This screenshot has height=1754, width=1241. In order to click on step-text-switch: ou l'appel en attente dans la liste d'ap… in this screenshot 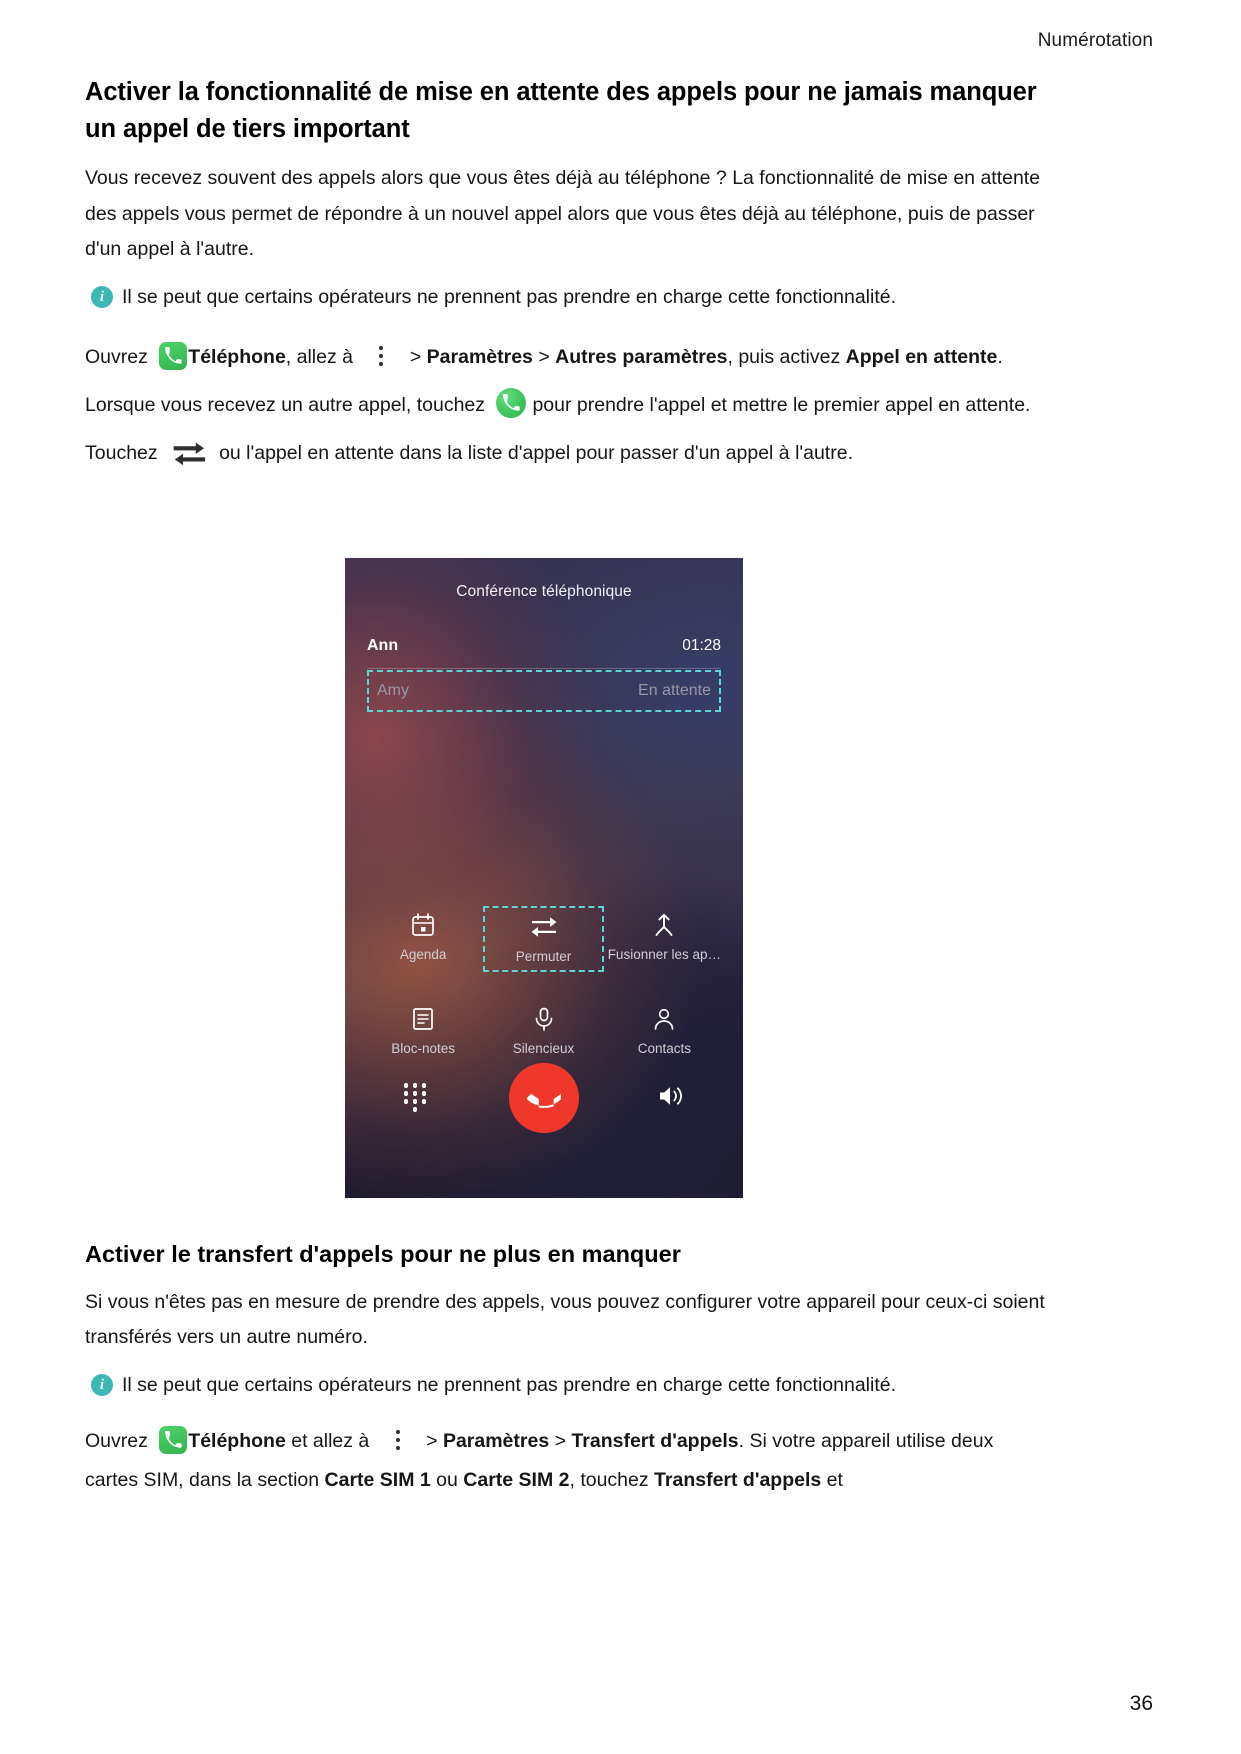, I will do `click(536, 452)`.